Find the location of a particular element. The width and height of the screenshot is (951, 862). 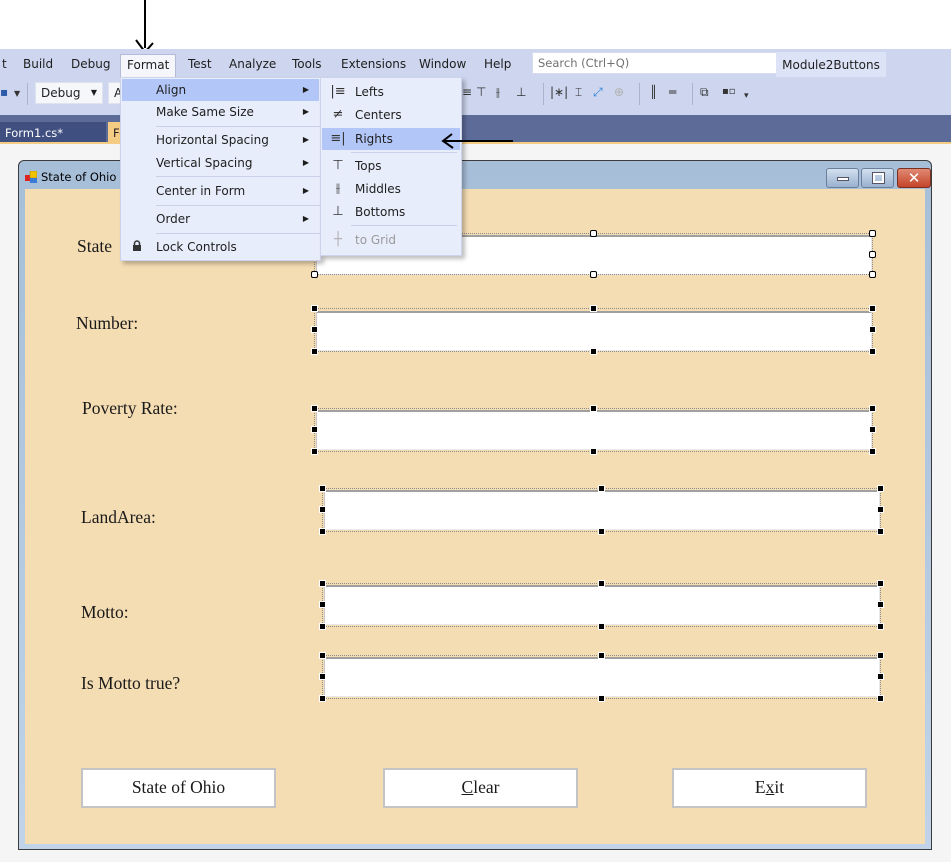

send-to-back-icon: ▪▫ is located at coordinates (729, 92).